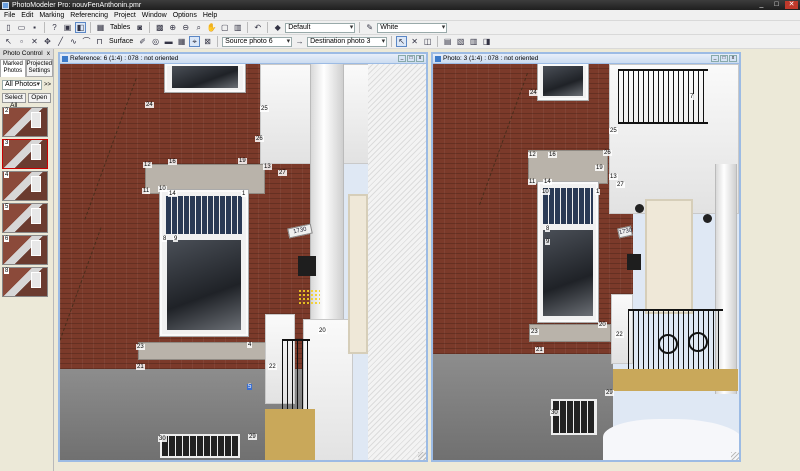 This screenshot has width=800, height=471. I want to click on reference-point: 26, so click(259, 139).